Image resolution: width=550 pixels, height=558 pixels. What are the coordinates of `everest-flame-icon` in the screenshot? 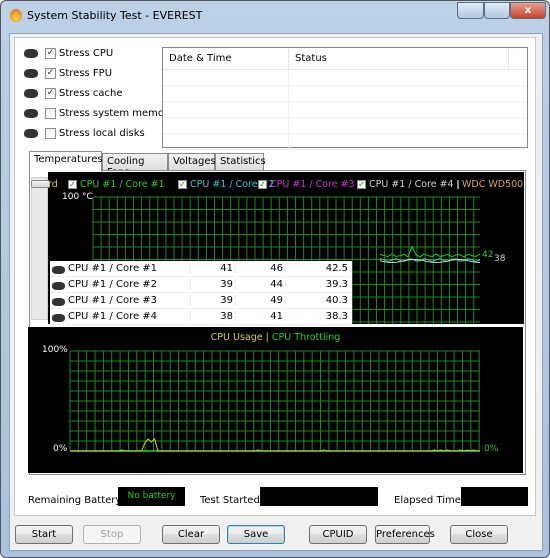 It's located at (16, 15).